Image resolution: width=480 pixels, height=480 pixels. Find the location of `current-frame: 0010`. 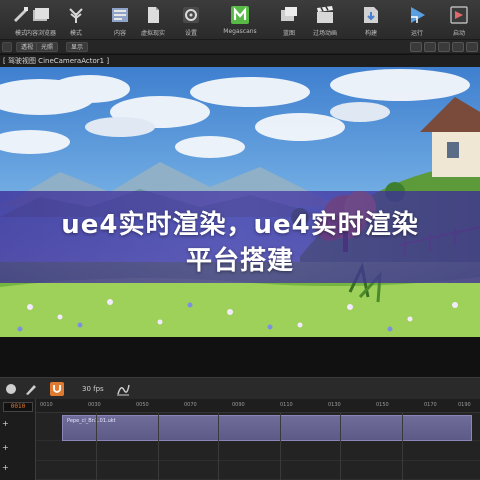

current-frame: 0010 is located at coordinates (18, 407).